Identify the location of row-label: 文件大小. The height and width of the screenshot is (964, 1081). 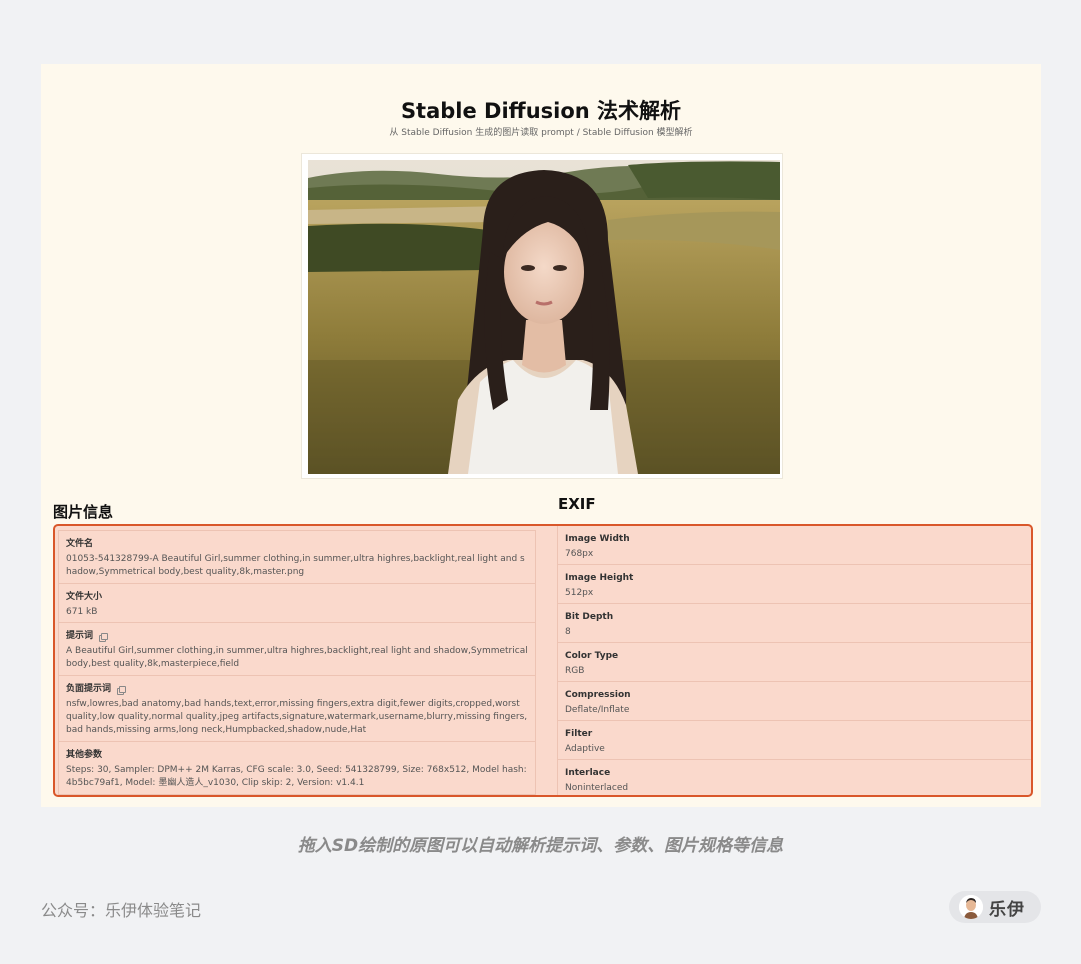
(297, 597).